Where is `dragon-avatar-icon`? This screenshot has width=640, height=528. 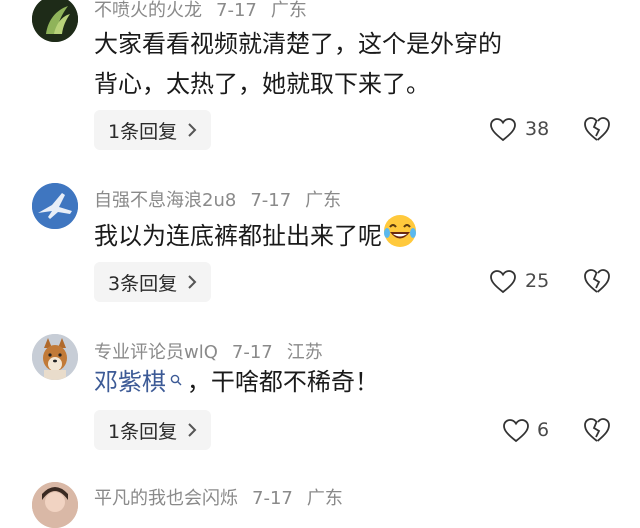 dragon-avatar-icon is located at coordinates (55, 21).